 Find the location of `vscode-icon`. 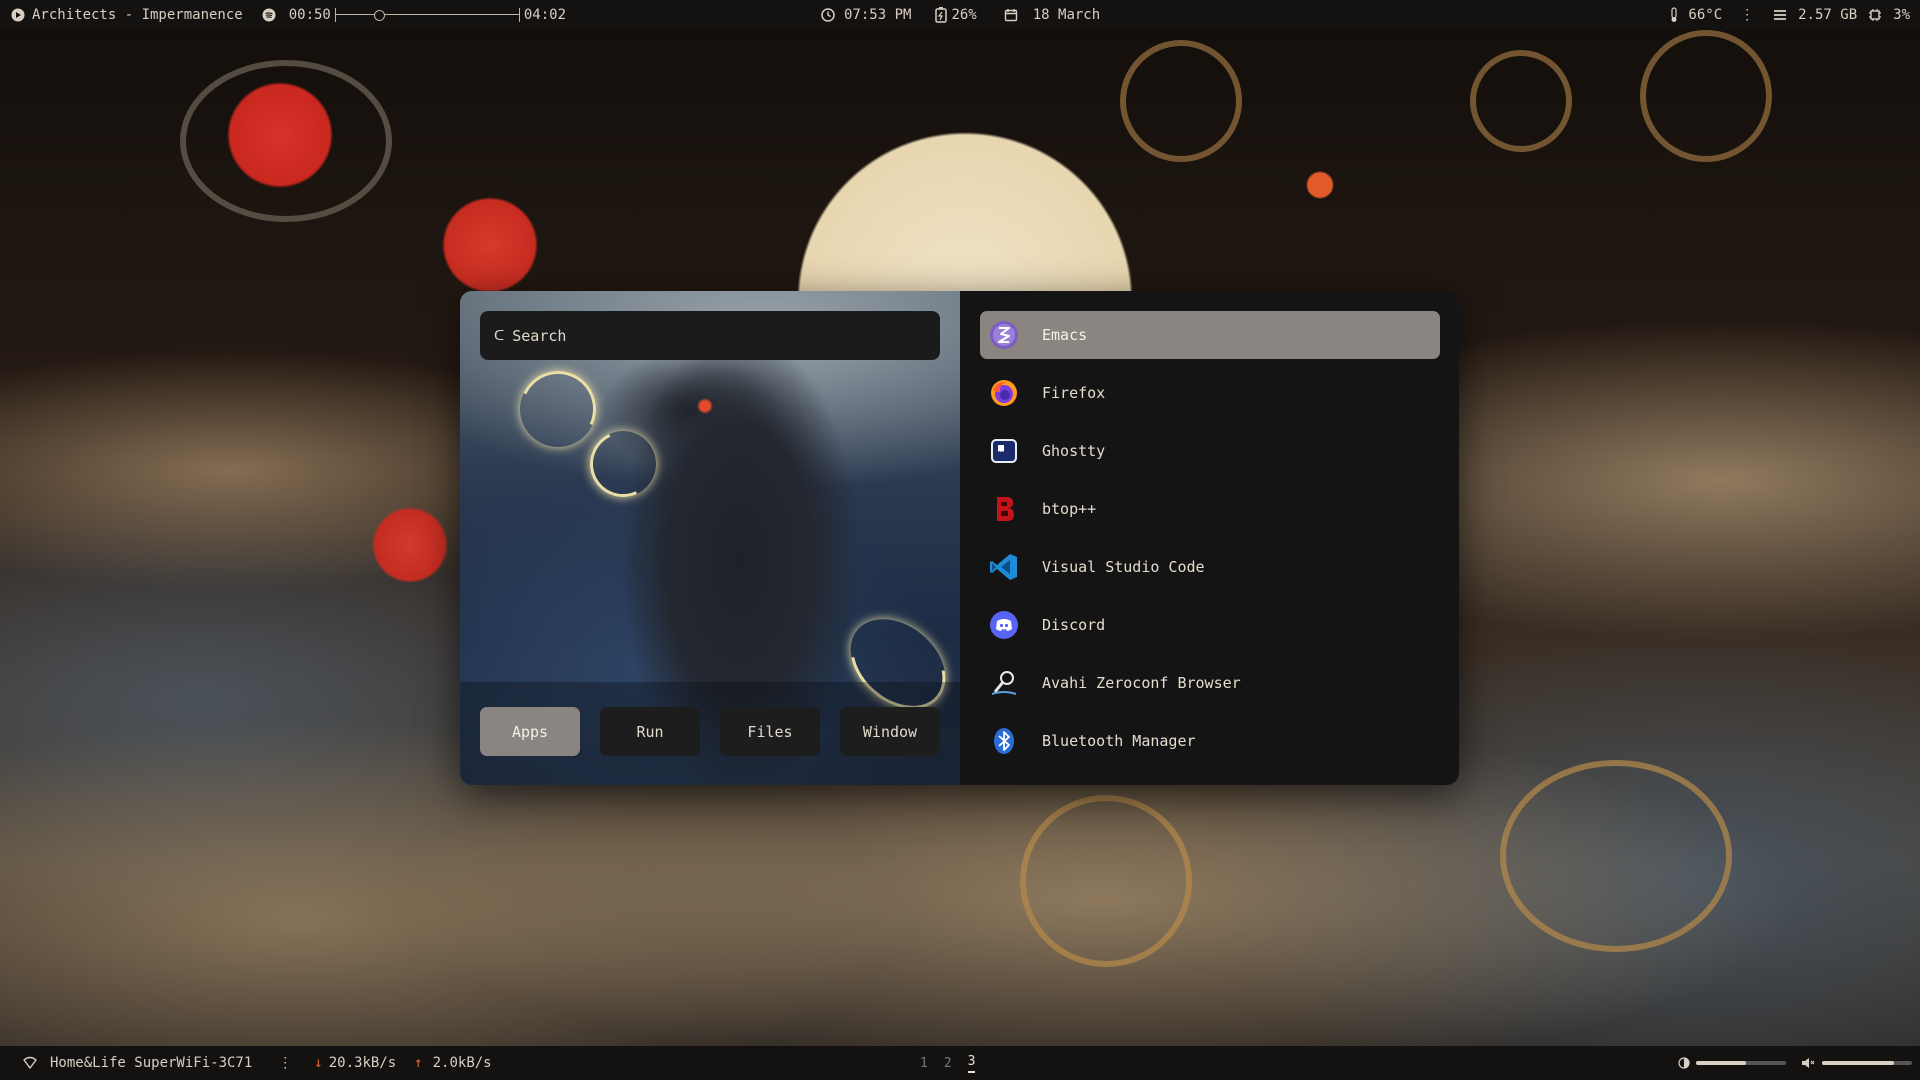

vscode-icon is located at coordinates (1004, 567).